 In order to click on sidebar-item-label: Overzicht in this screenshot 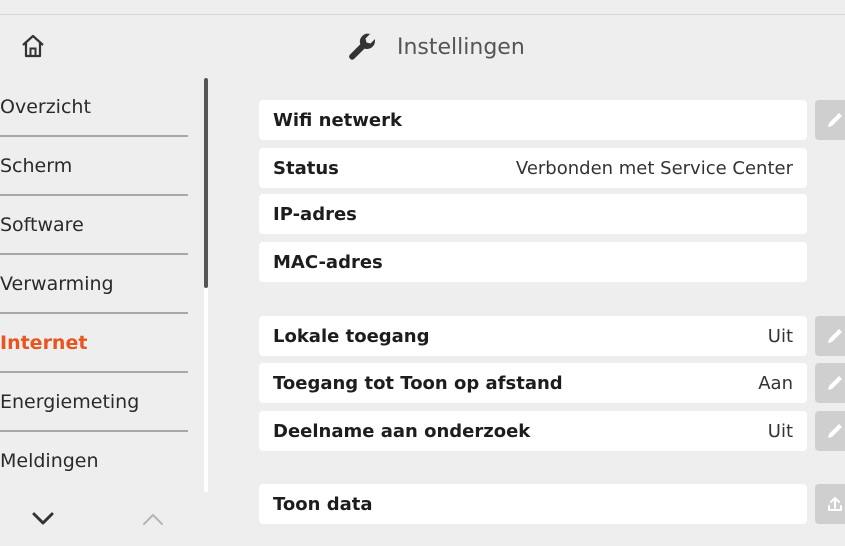, I will do `click(45, 107)`.